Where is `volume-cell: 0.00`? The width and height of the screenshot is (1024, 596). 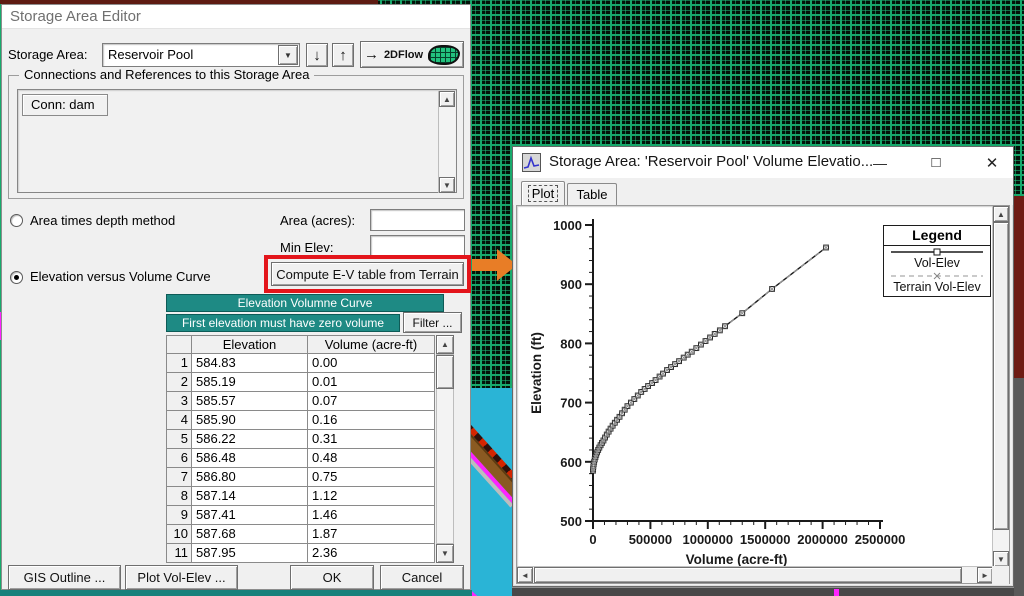
volume-cell: 0.00 is located at coordinates (371, 363).